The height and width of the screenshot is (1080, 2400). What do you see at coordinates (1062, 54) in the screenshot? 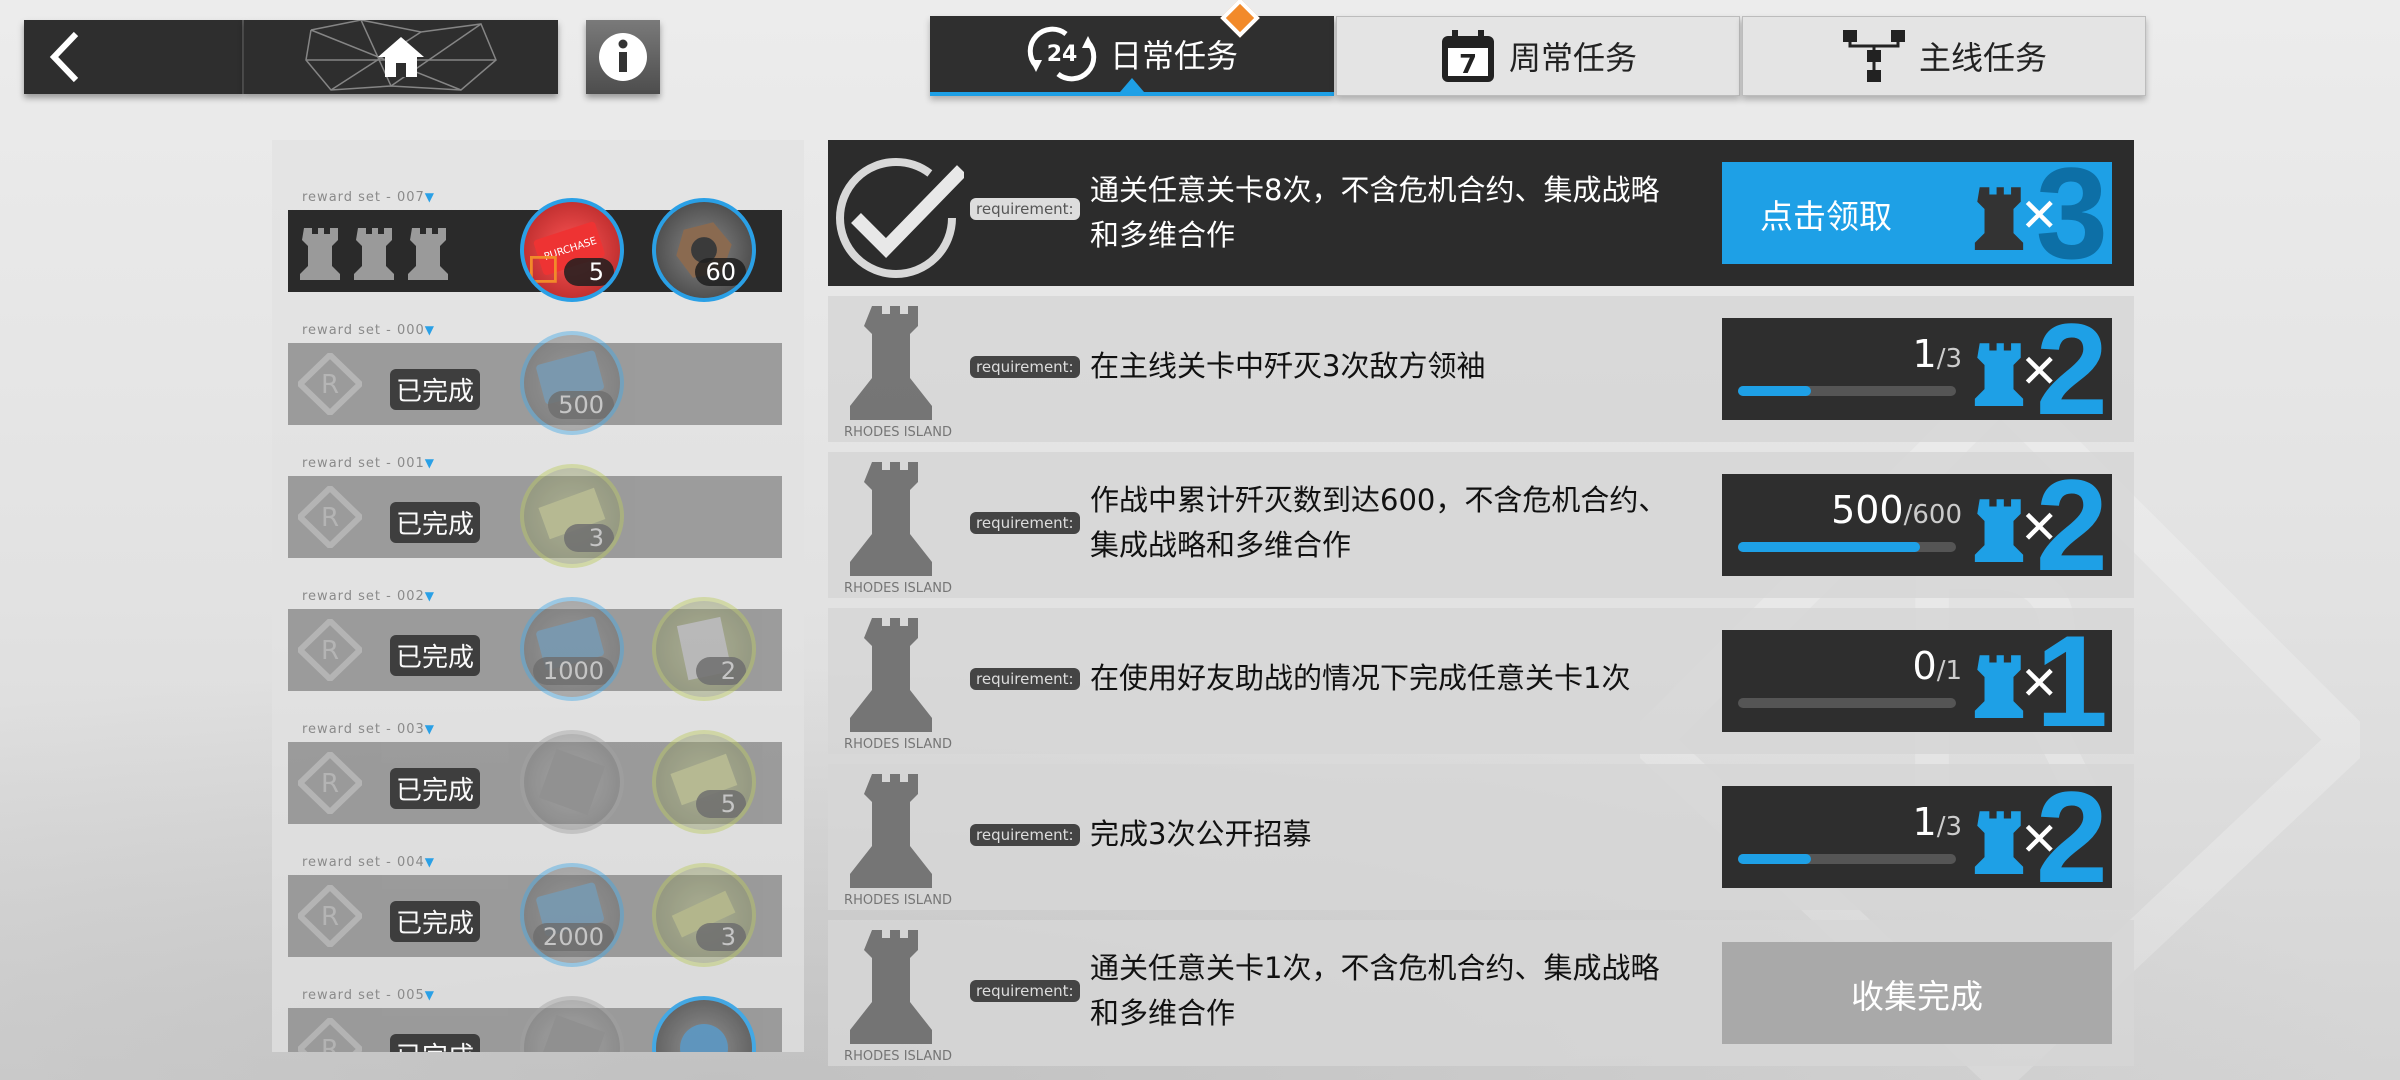
I see `refresh-24-icon: 24` at bounding box center [1062, 54].